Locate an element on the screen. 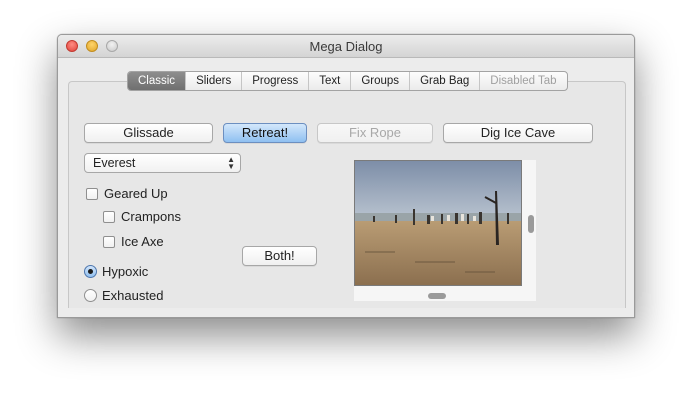 The height and width of the screenshot is (395, 690). beach-photo is located at coordinates (438, 223).